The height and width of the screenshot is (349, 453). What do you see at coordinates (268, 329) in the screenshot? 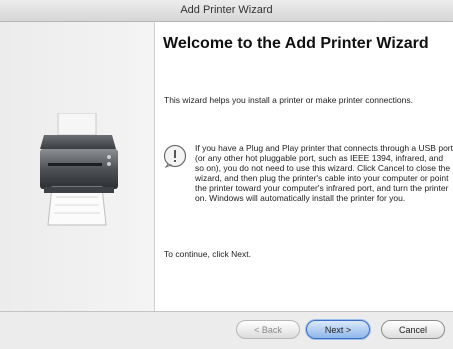
I see `back-button: < Back` at bounding box center [268, 329].